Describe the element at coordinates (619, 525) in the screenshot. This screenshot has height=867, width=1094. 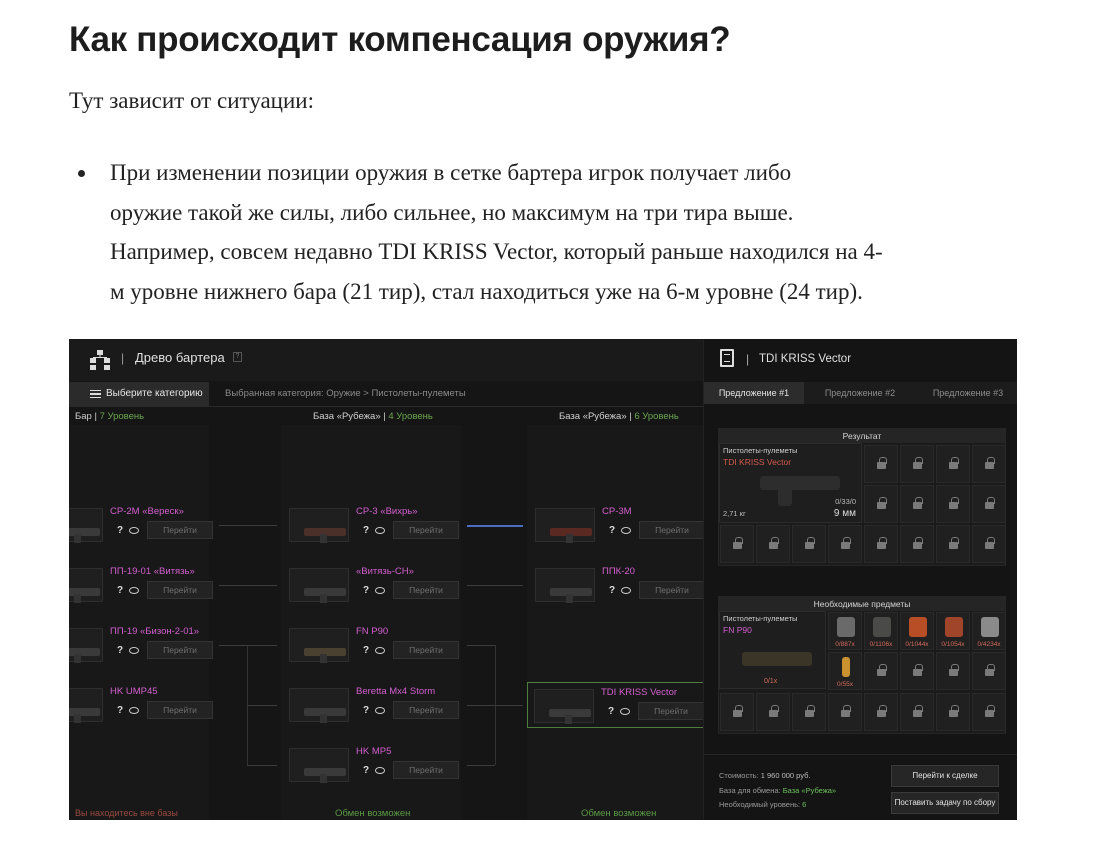
I see `barter-card: СР-3М ? Перейти` at that location.